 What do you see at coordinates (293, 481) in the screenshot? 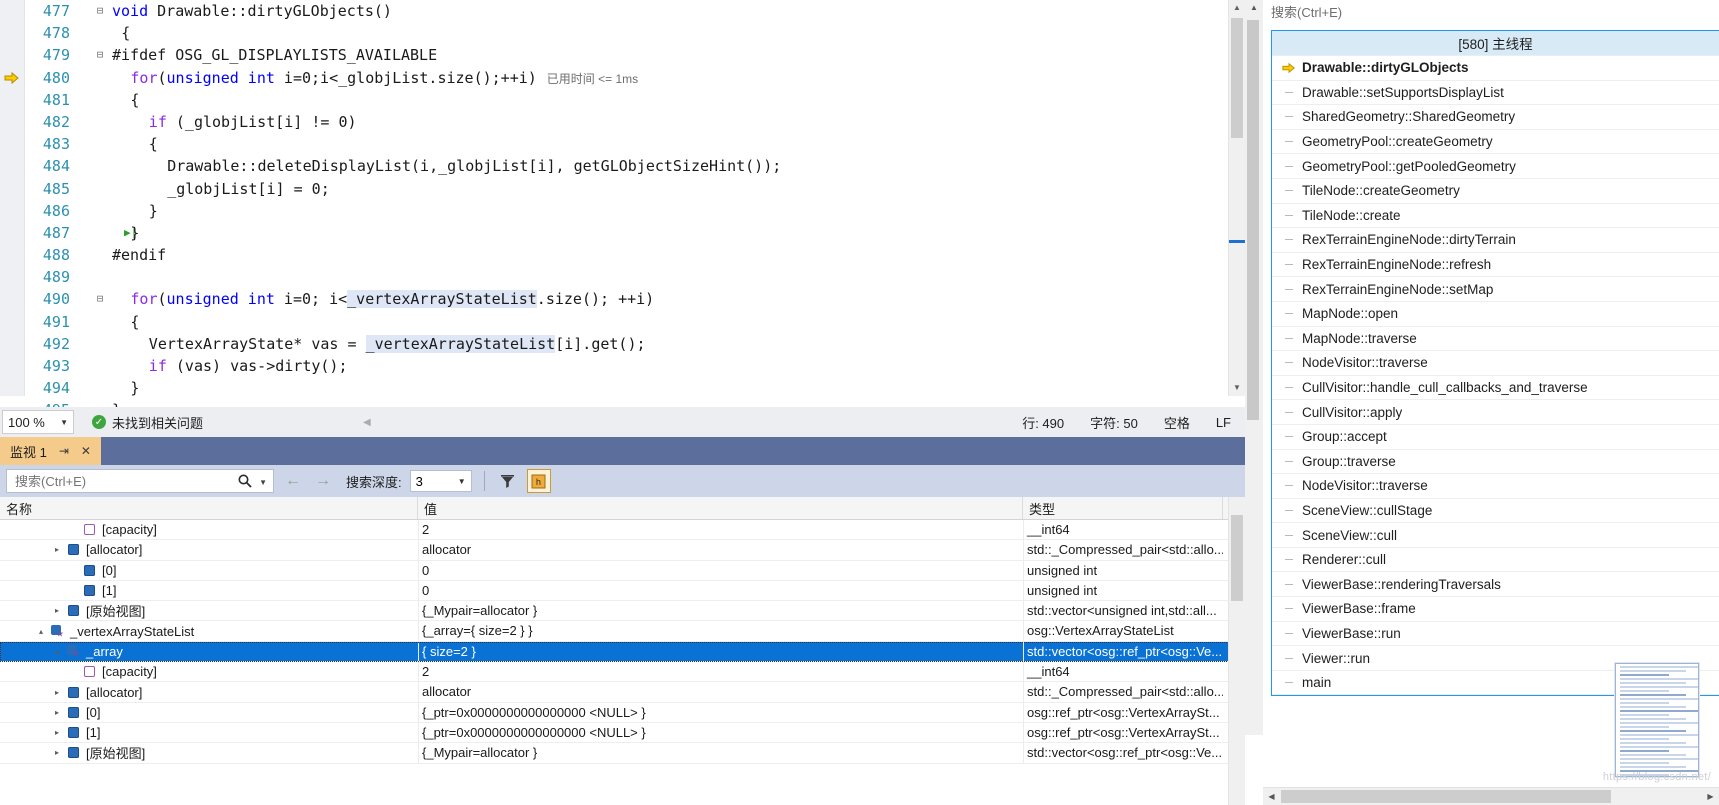
I see `search-prev-button: ←` at bounding box center [293, 481].